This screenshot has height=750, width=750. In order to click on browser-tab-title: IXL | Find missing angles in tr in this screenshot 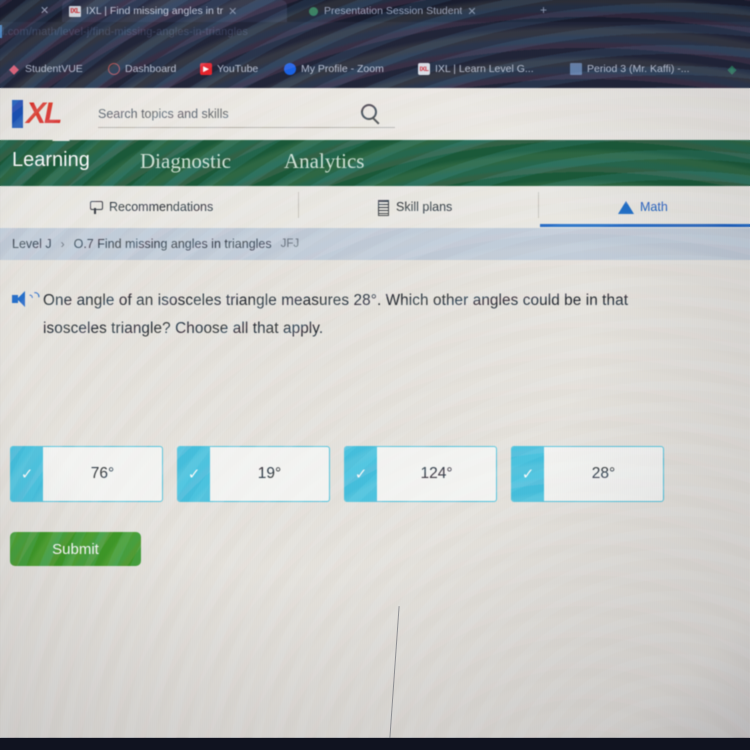, I will do `click(155, 11)`.